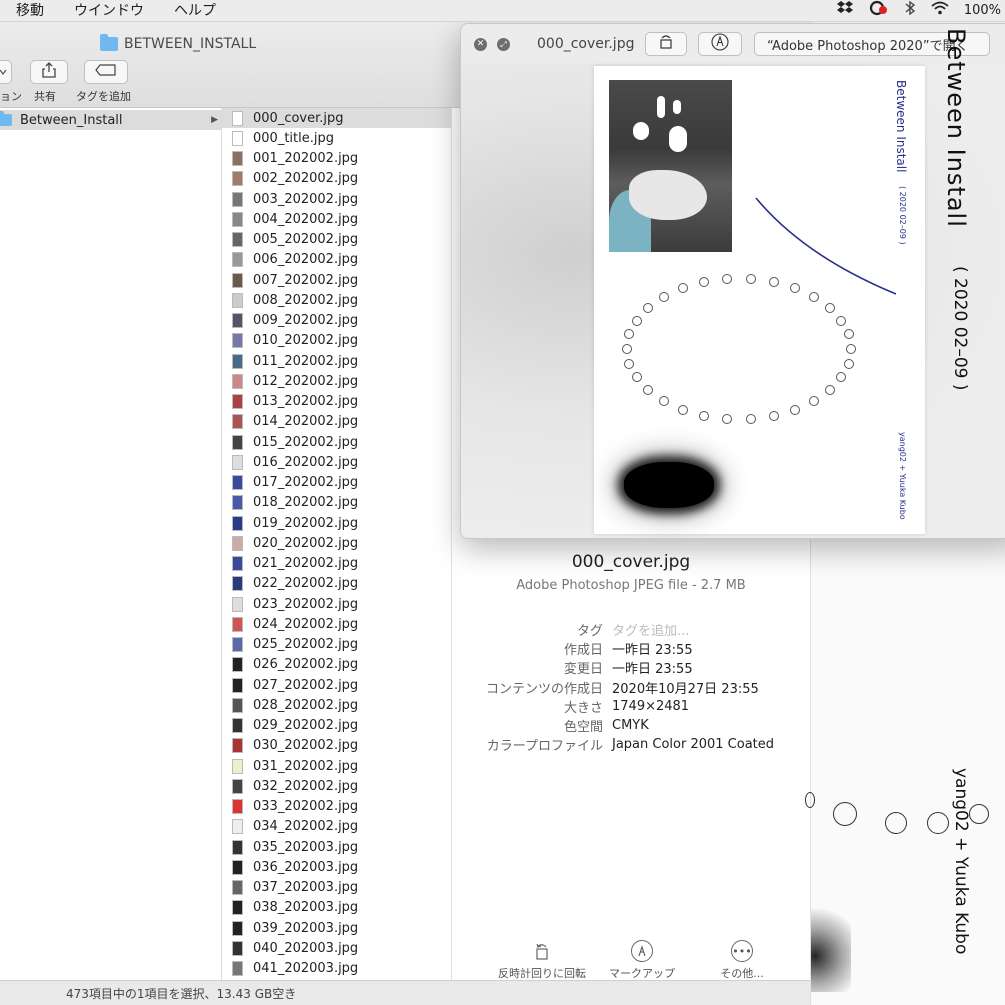  What do you see at coordinates (306, 240) in the screenshot?
I see `file-name: 005_202002.jpg` at bounding box center [306, 240].